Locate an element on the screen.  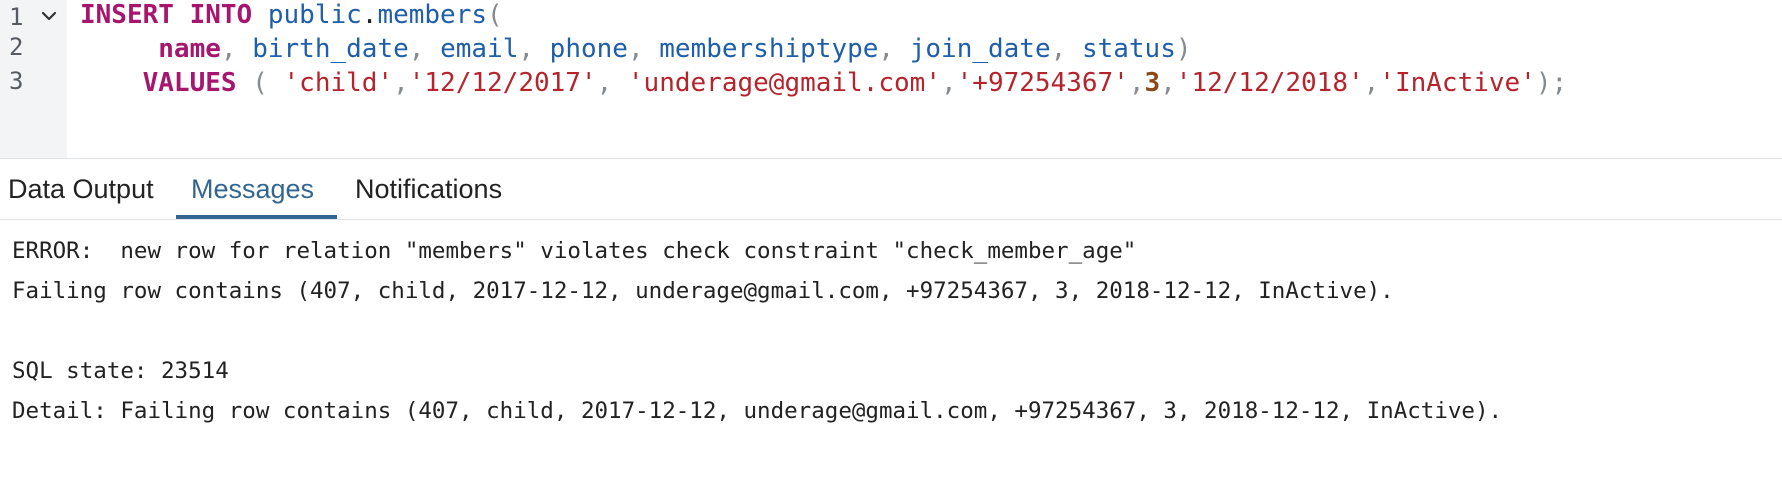
line-number: 3 is located at coordinates (16, 81).